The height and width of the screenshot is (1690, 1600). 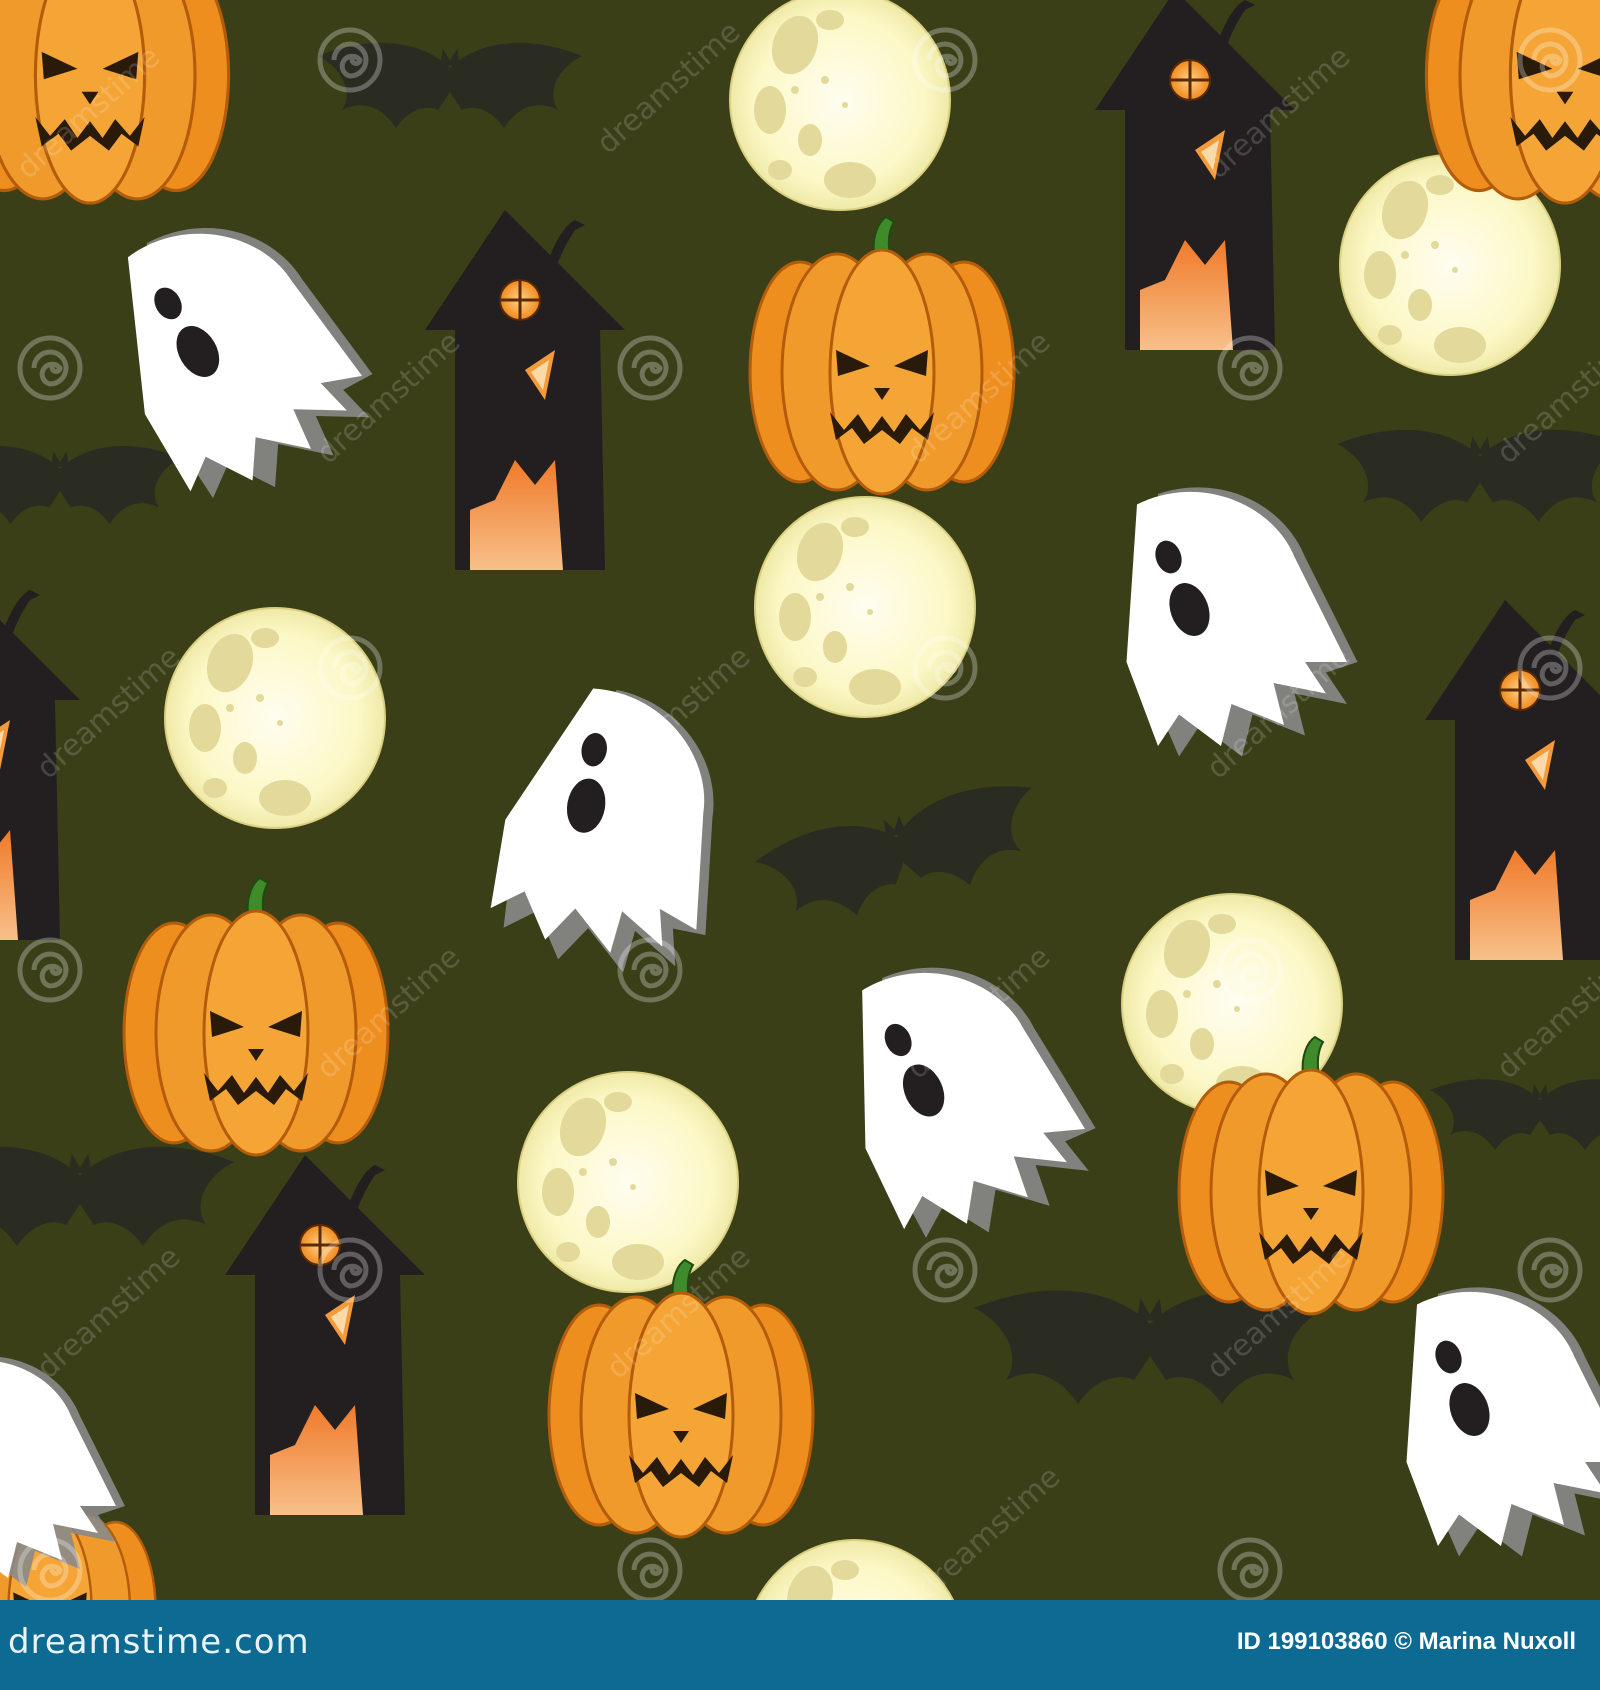 I want to click on image-credit: ID 199103860 © Marina Nuxoll, so click(x=1406, y=1641).